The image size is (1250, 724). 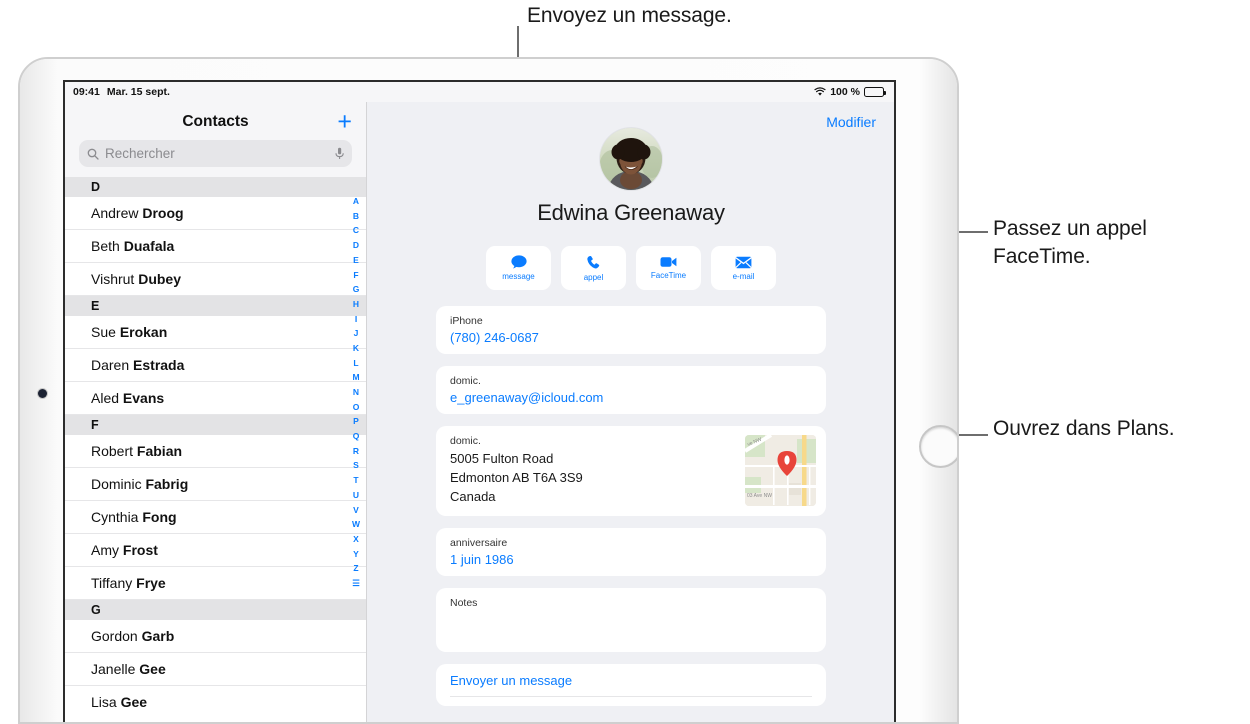 What do you see at coordinates (215, 332) in the screenshot?
I see `contact-list-item: Sue Erokan` at bounding box center [215, 332].